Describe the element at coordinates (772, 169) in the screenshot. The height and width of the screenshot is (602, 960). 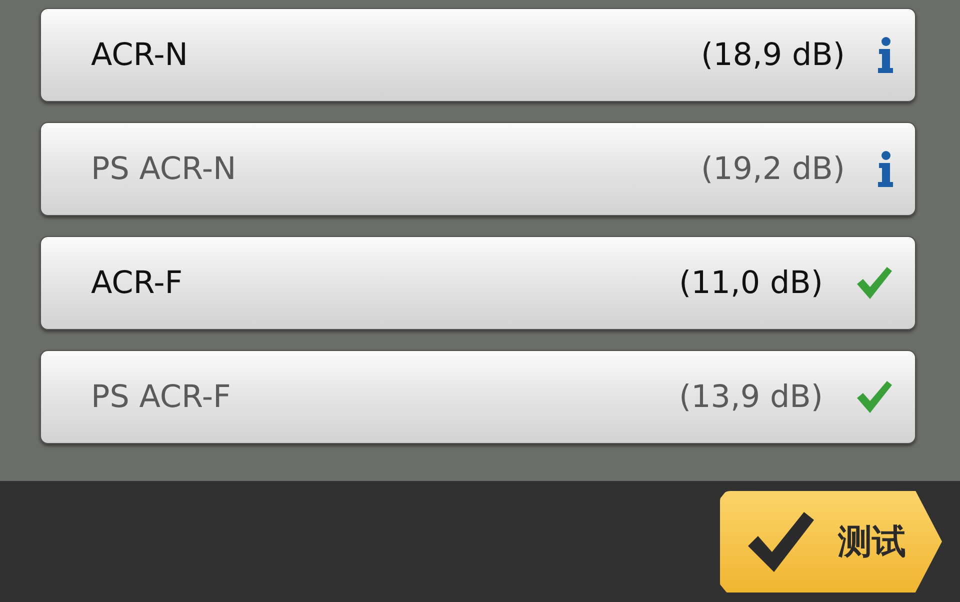
I see `result-reading: (19,2 dB)` at that location.